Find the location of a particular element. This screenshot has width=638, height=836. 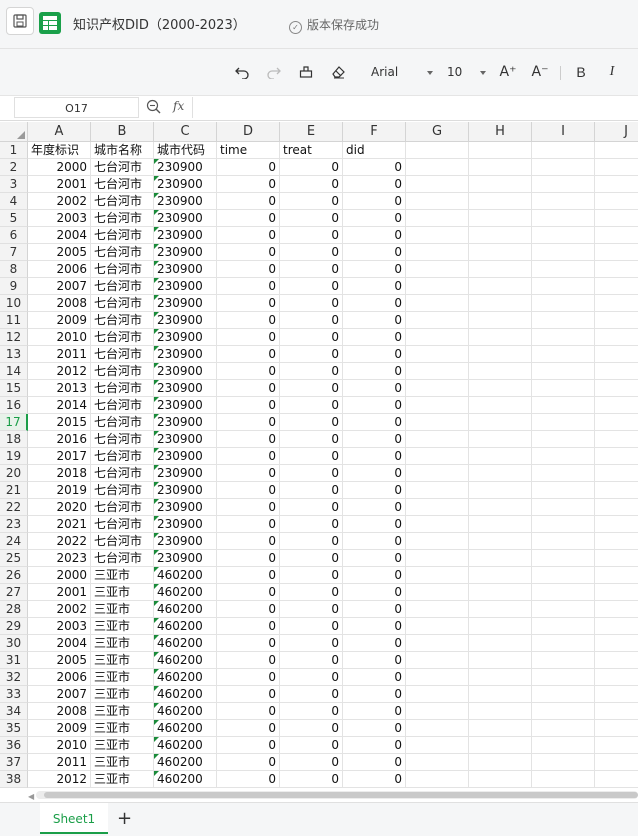

cell-g10 is located at coordinates (437, 303).